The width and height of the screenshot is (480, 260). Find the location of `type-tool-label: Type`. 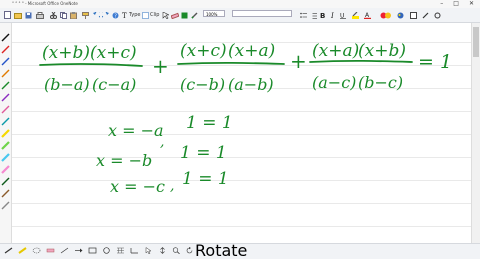

type-tool-label: Type is located at coordinates (135, 15).